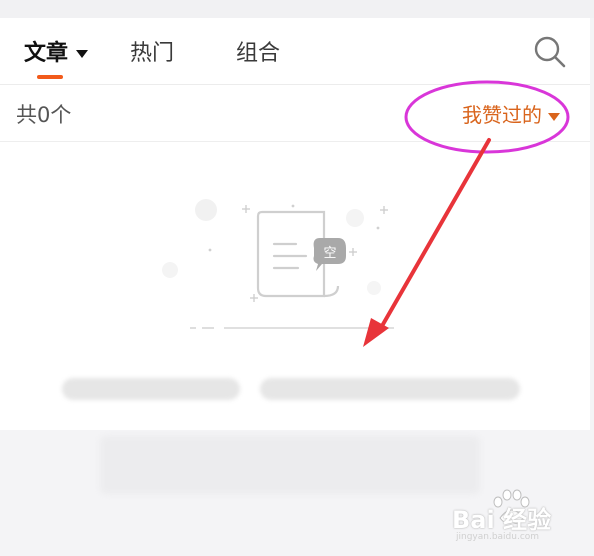  Describe the element at coordinates (50, 77) in the screenshot. I see `active-tab-indicator` at that location.